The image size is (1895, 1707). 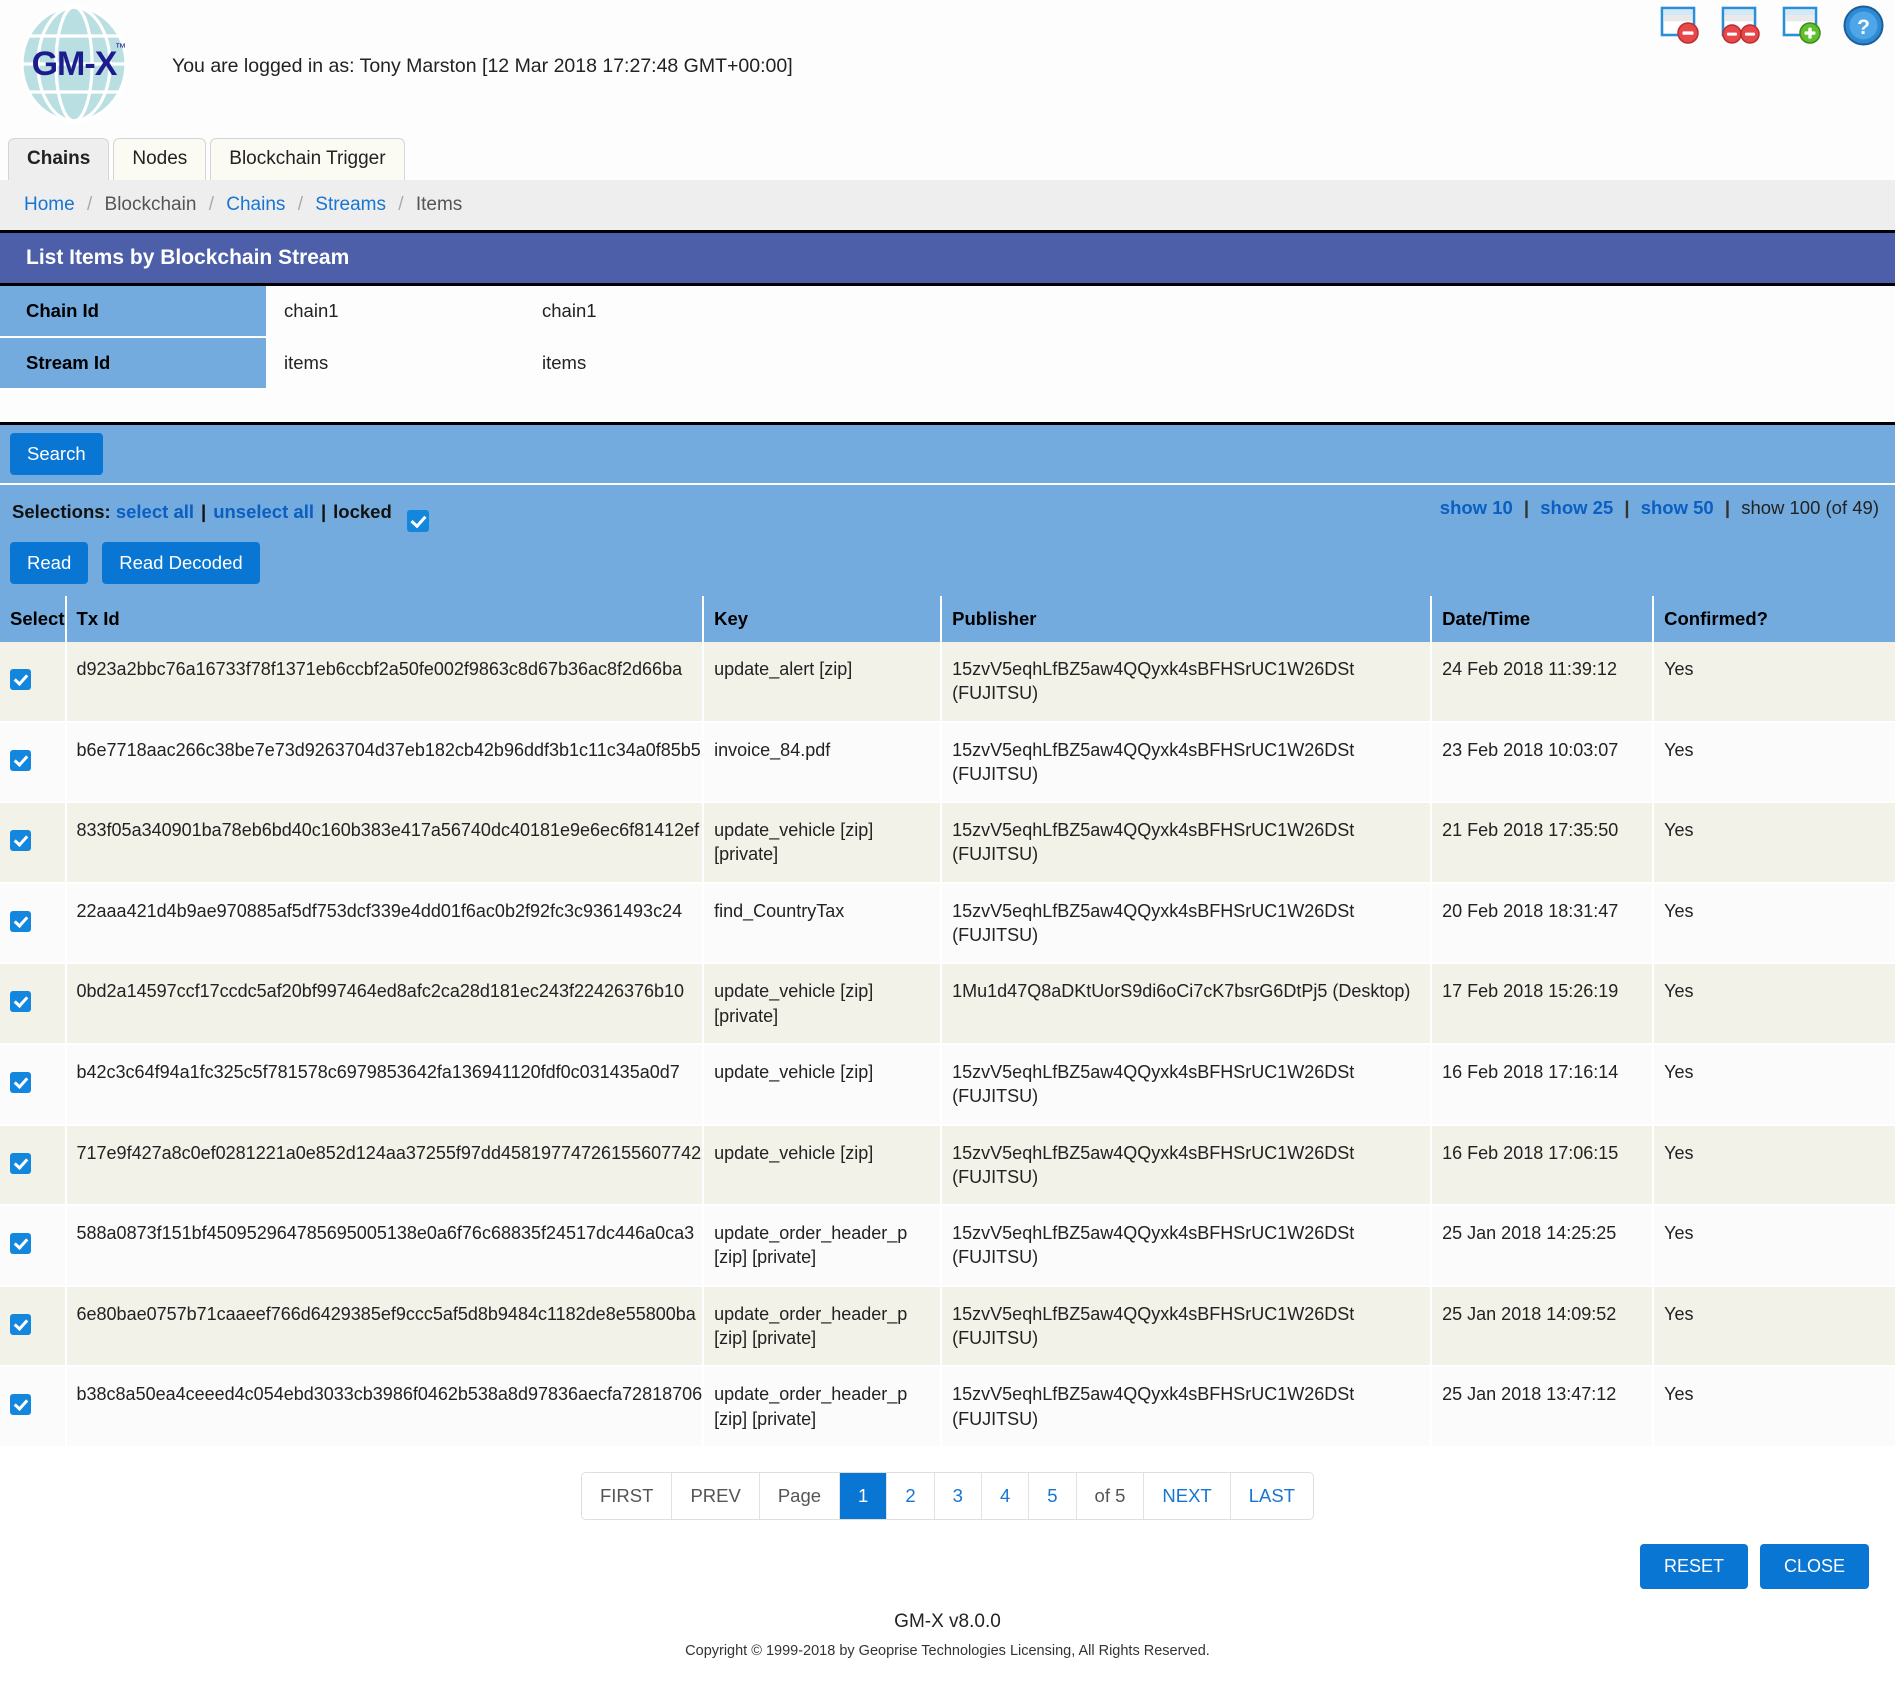 What do you see at coordinates (1187, 1495) in the screenshot?
I see `pagination-next: NEXT` at bounding box center [1187, 1495].